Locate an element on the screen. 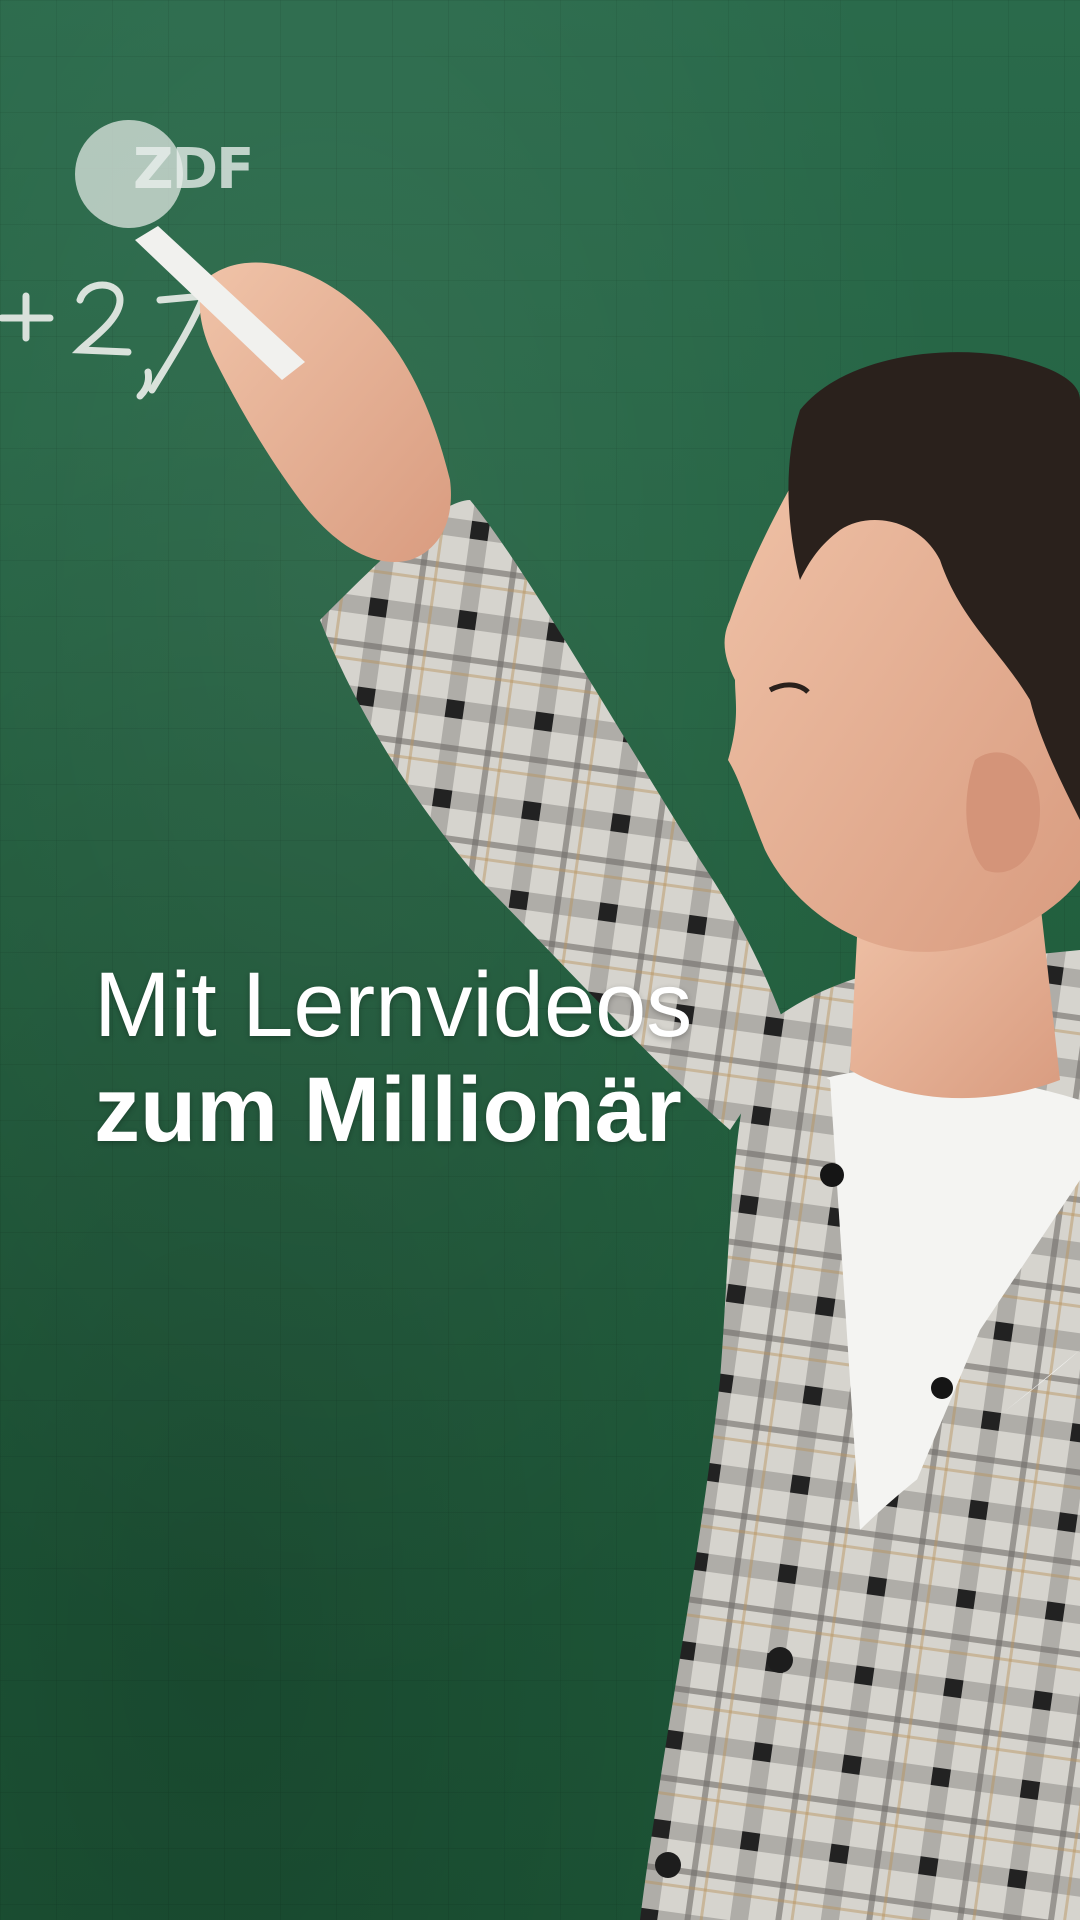 The height and width of the screenshot is (1920, 1080). zdf-logo-text: ZDF is located at coordinates (193, 169).